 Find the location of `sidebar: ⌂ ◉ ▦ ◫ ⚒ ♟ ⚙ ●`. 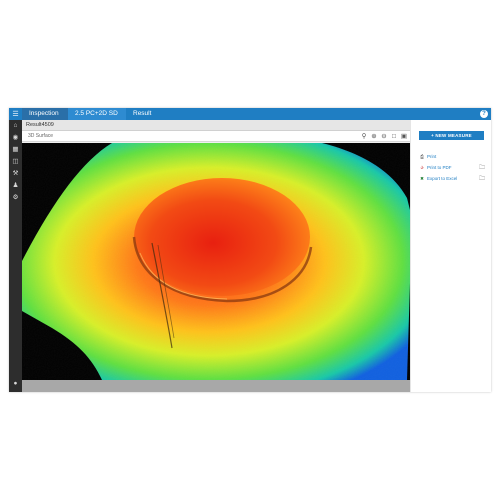

sidebar: ⌂ ◉ ▦ ◫ ⚒ ♟ ⚙ ● is located at coordinates (15, 256).